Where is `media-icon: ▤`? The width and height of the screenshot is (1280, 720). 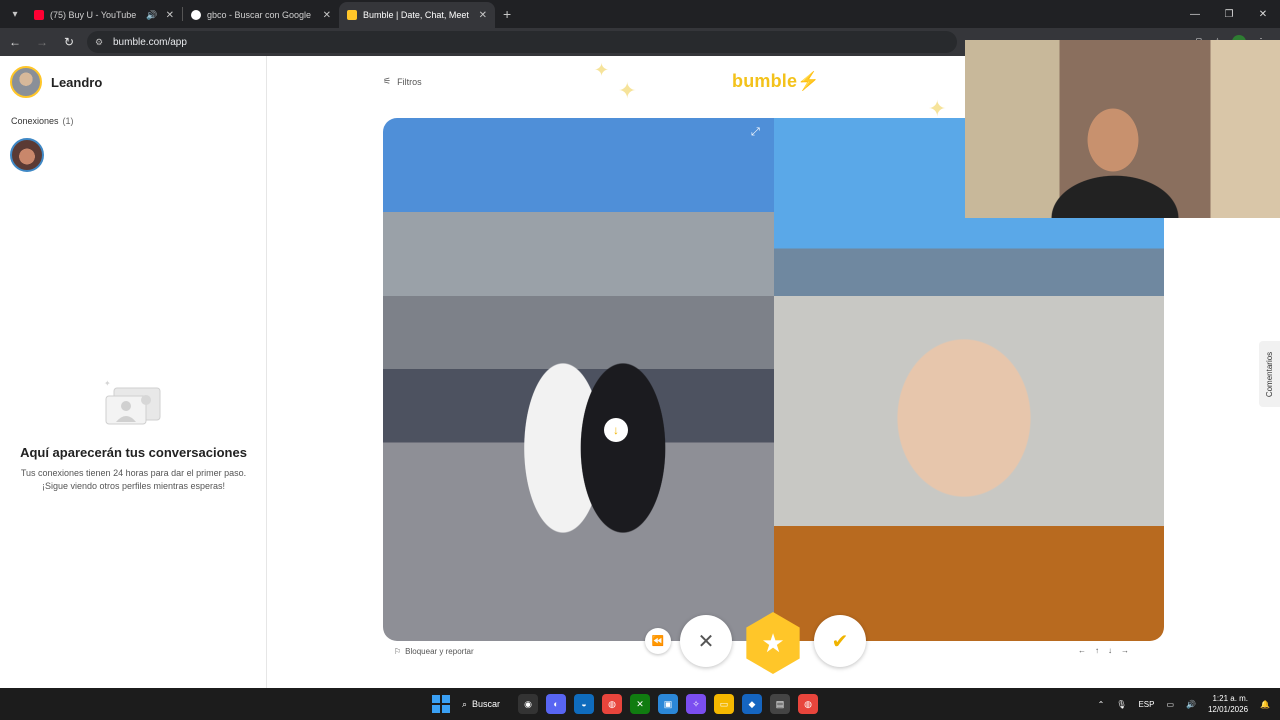 media-icon: ▤ is located at coordinates (780, 704).